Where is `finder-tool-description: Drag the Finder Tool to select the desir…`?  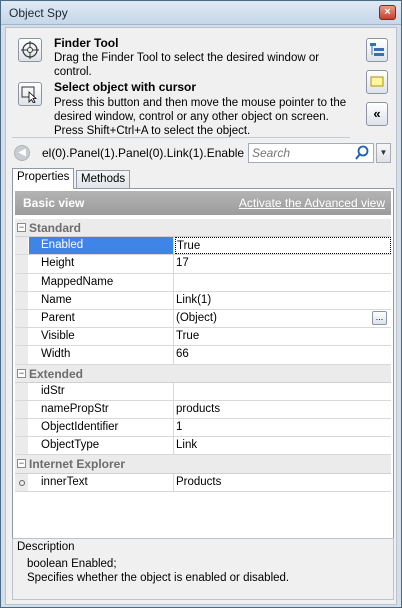 finder-tool-description: Drag the Finder Tool to select the desir… is located at coordinates (187, 65).